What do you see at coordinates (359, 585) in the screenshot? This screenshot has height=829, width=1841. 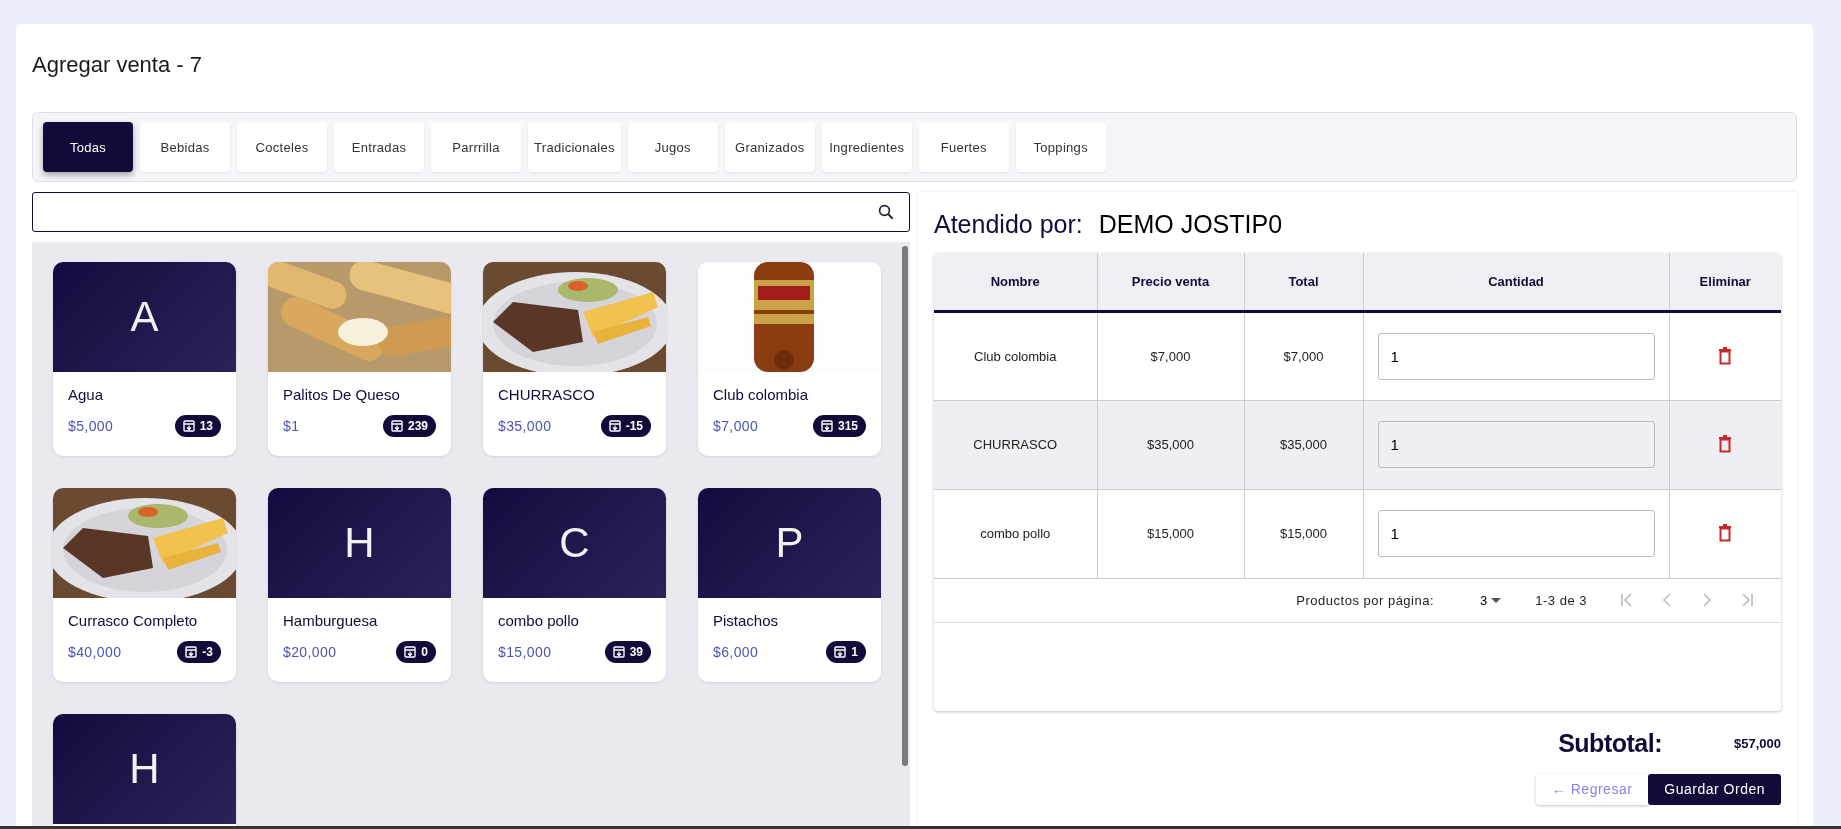 I see `product-card: H Hamburguesa $20,000 0` at bounding box center [359, 585].